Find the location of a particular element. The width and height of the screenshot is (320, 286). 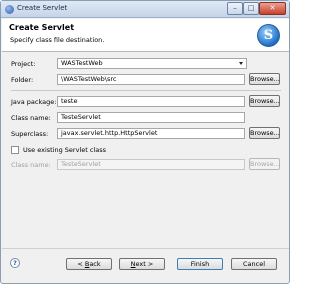

use-existing-label: Use existing Servlet class is located at coordinates (64, 150).